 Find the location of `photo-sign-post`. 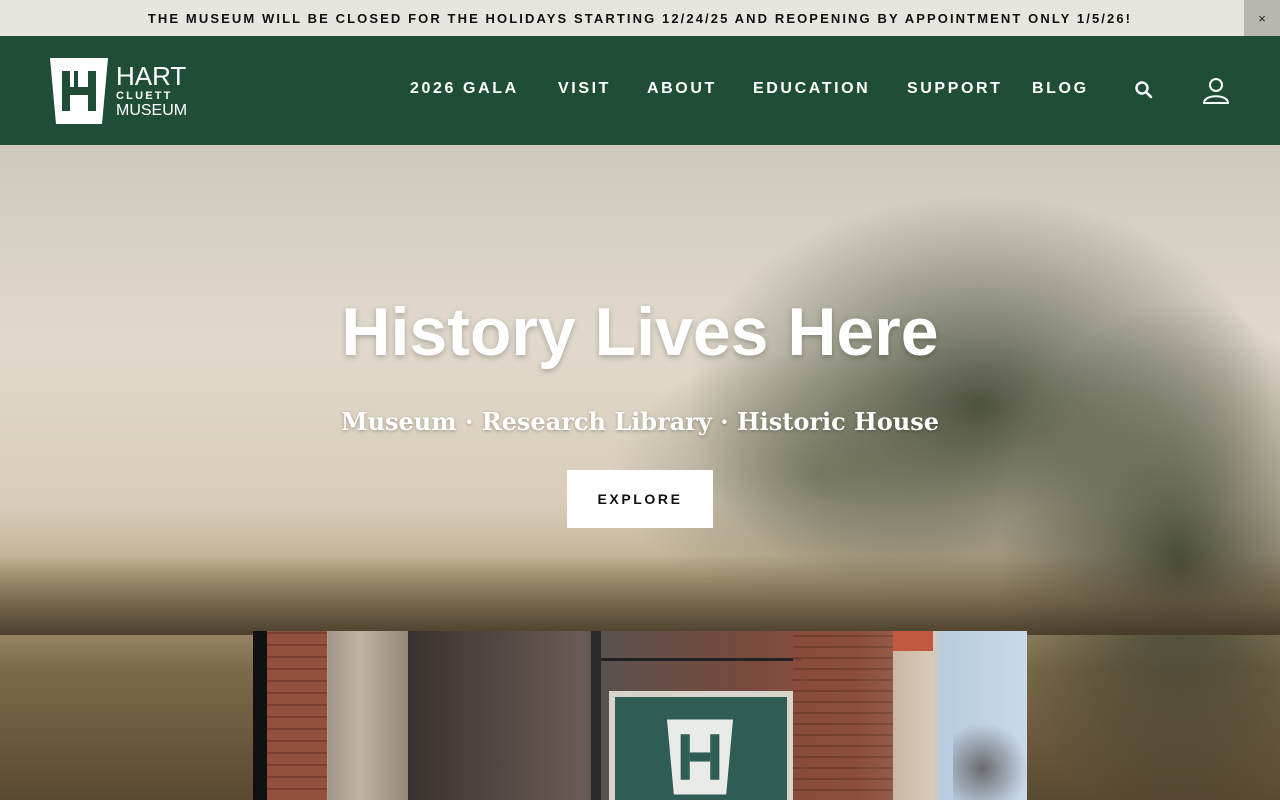

photo-sign-post is located at coordinates (596, 715).